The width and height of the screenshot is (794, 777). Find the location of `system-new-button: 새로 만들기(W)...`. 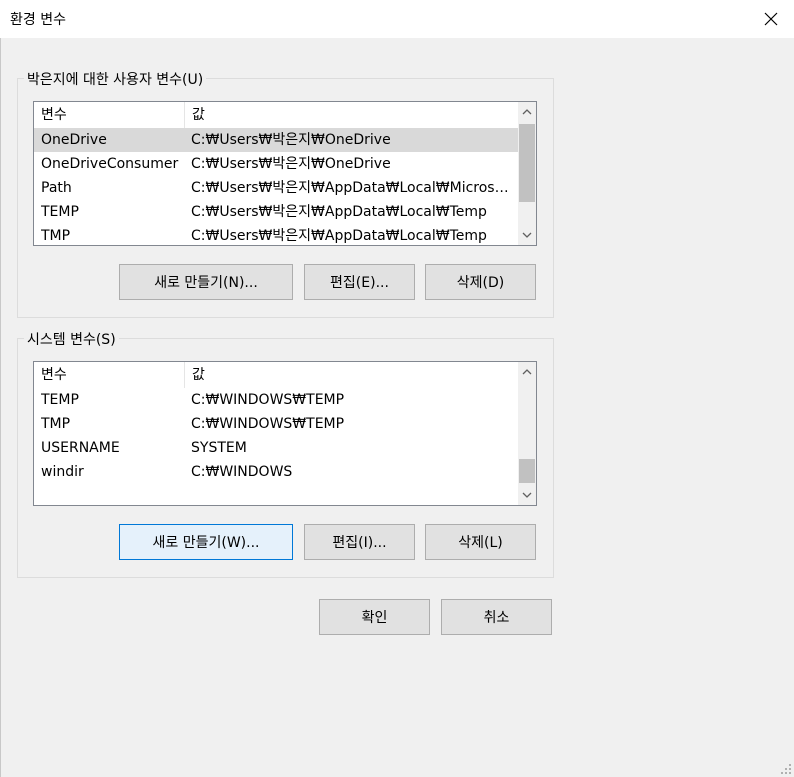

system-new-button: 새로 만들기(W)... is located at coordinates (206, 542).